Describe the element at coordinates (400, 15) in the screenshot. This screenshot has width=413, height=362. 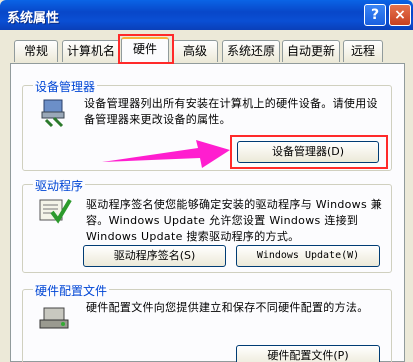
I see `close-button: ×` at that location.